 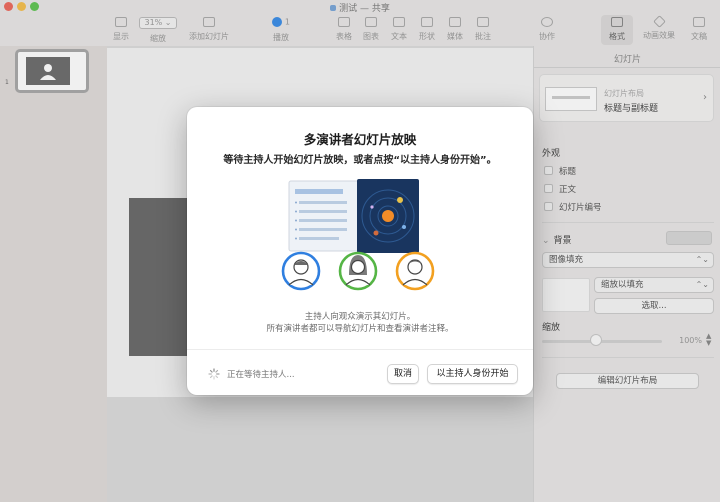 What do you see at coordinates (358, 235) in the screenshot?
I see `presenters-illustration` at bounding box center [358, 235].